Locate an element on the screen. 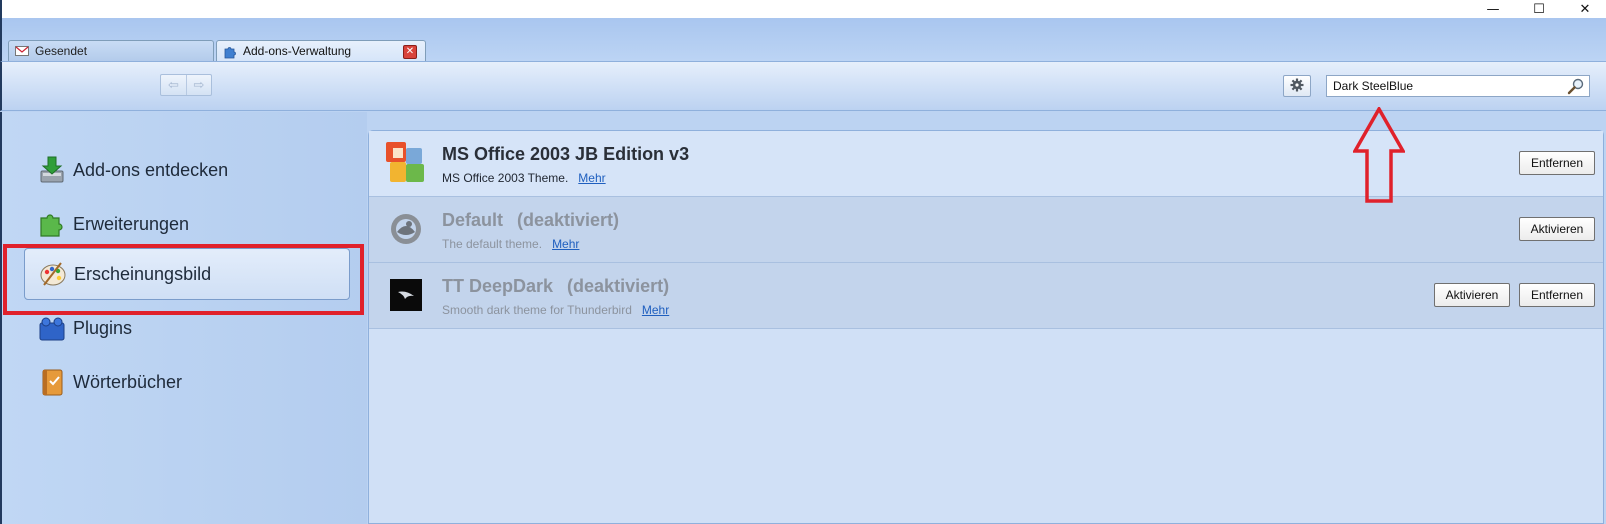 This screenshot has height=524, width=1606. sidebar-item-appearance: Erscheinungsbild is located at coordinates (187, 274).